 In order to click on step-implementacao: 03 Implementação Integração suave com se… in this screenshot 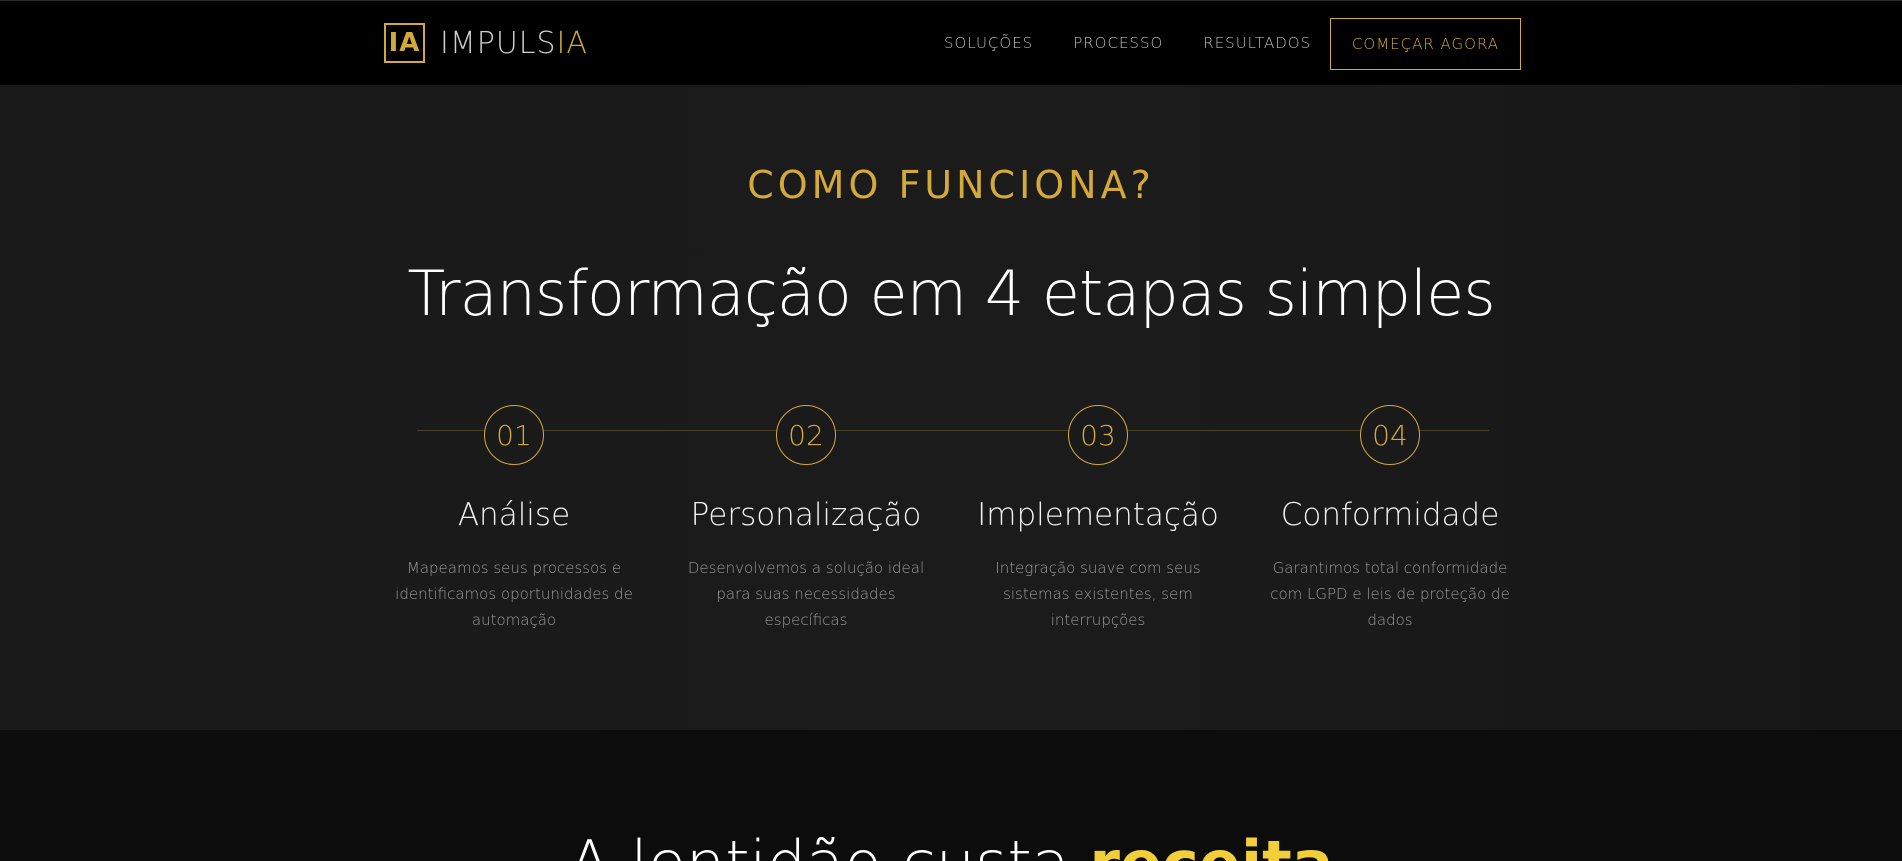, I will do `click(1098, 519)`.